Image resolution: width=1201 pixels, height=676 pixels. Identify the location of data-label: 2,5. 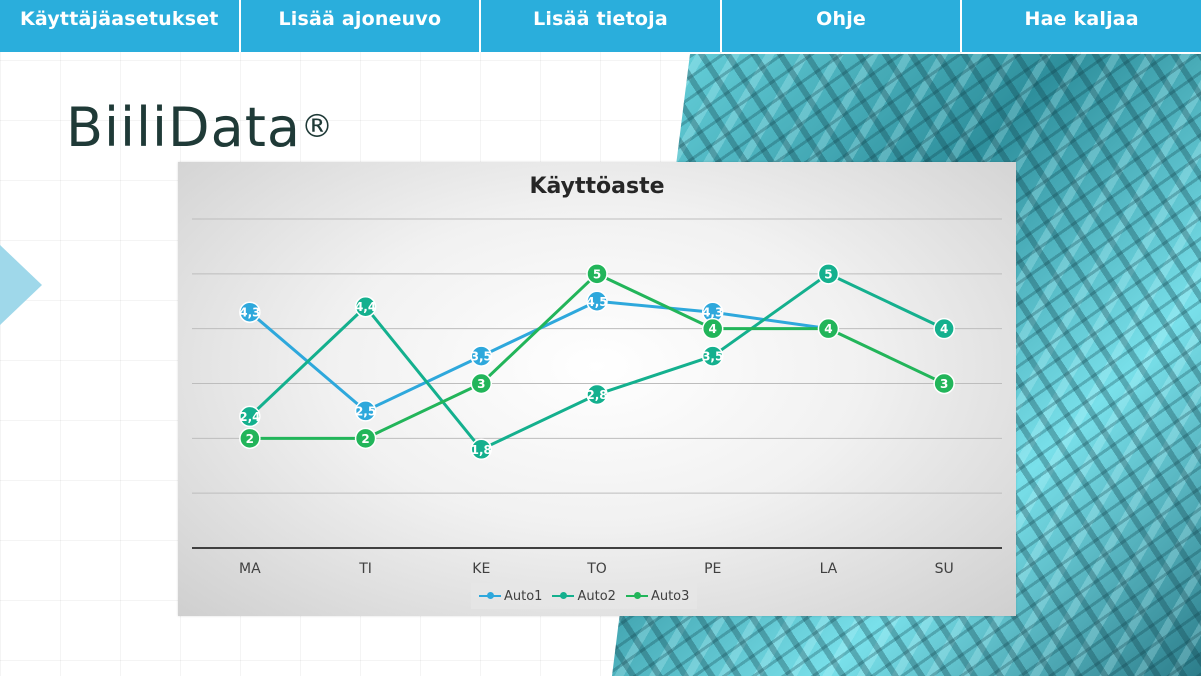
(365, 411).